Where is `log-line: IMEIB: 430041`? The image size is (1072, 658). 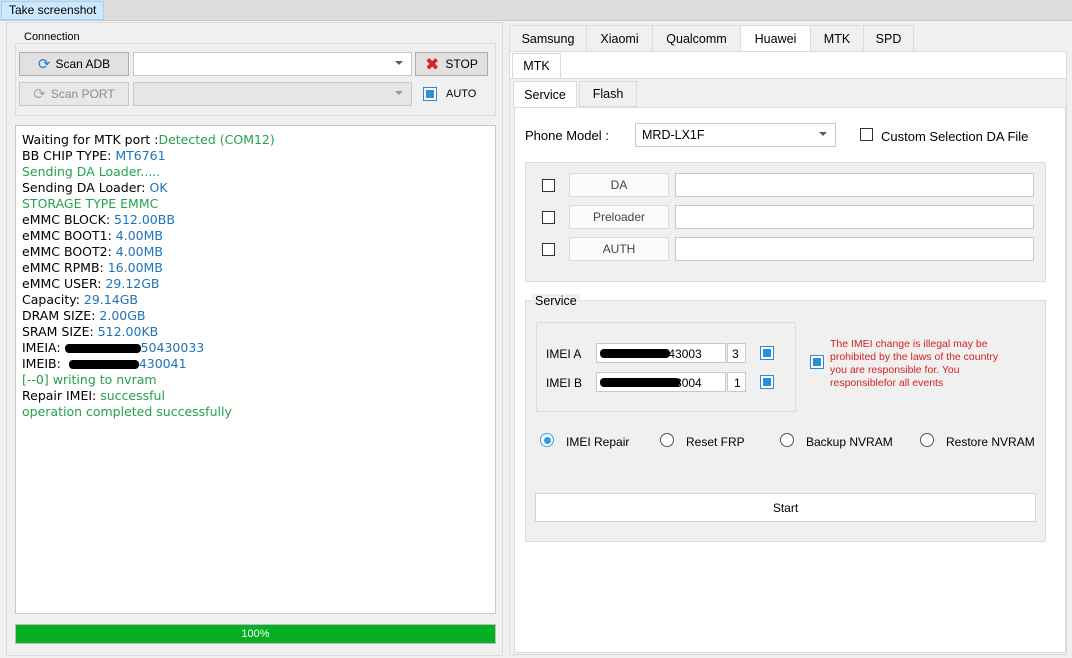
log-line: IMEIB: 430041 is located at coordinates (255, 364).